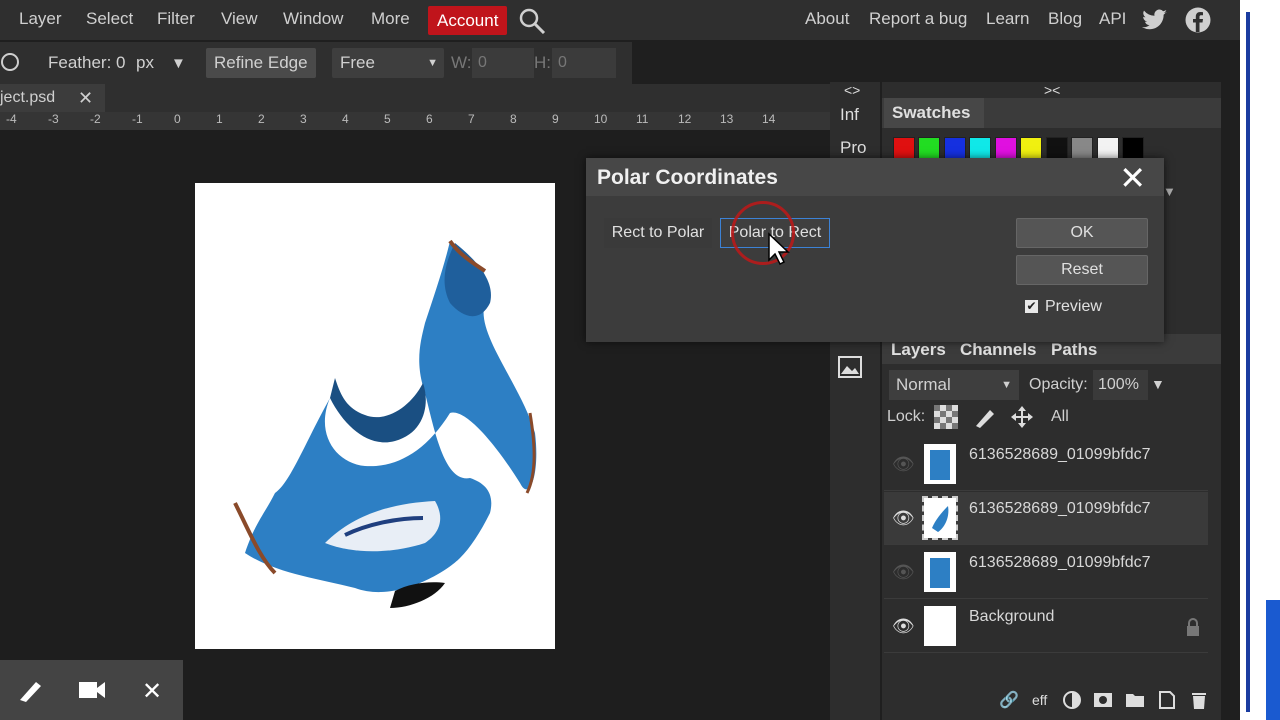 The image size is (1280, 720). What do you see at coordinates (11, 65) in the screenshot?
I see `lasso-icon` at bounding box center [11, 65].